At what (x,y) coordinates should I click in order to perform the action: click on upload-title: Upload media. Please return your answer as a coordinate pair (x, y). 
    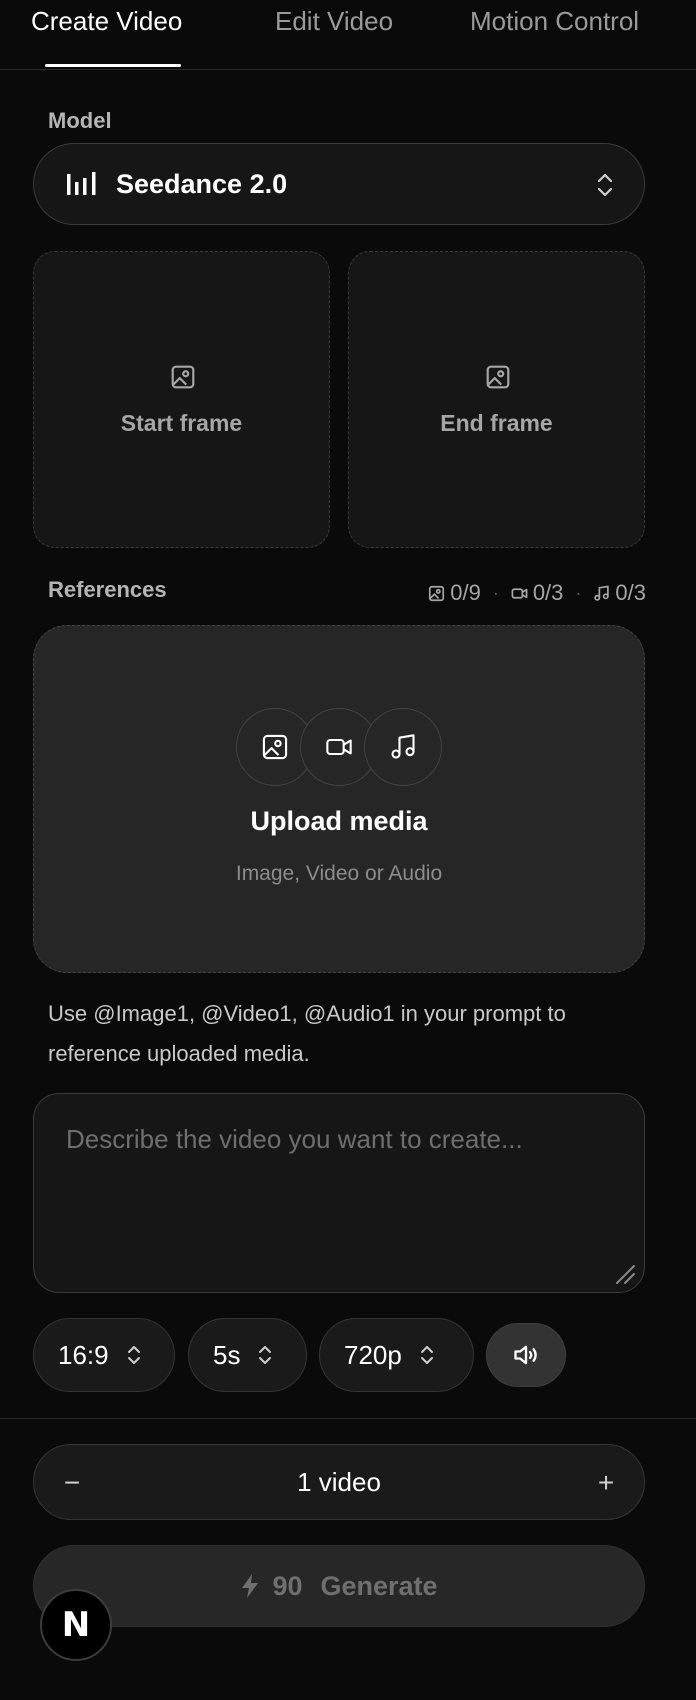
    Looking at the image, I should click on (339, 821).